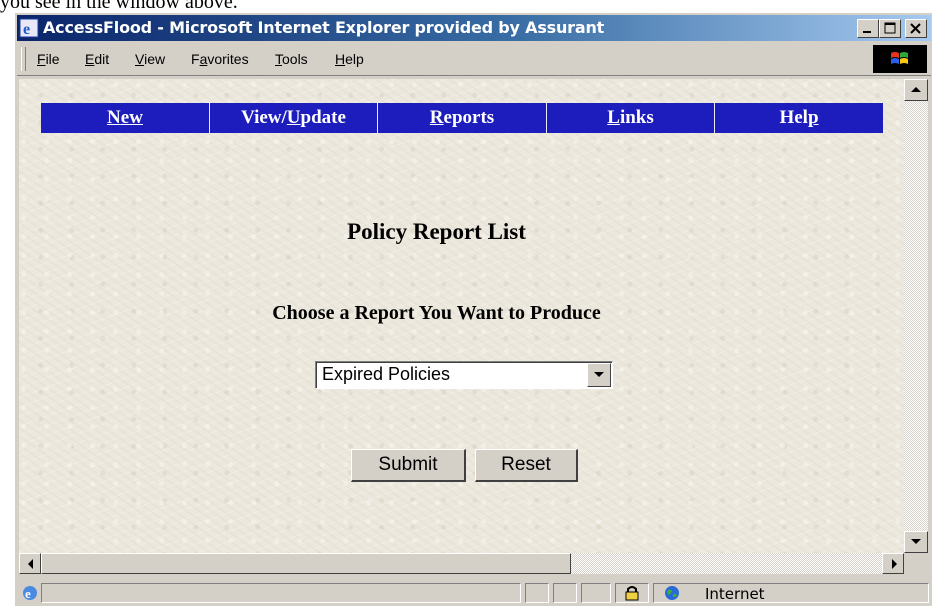 The image size is (932, 606). I want to click on scroll-down-arrow-icon, so click(916, 541).